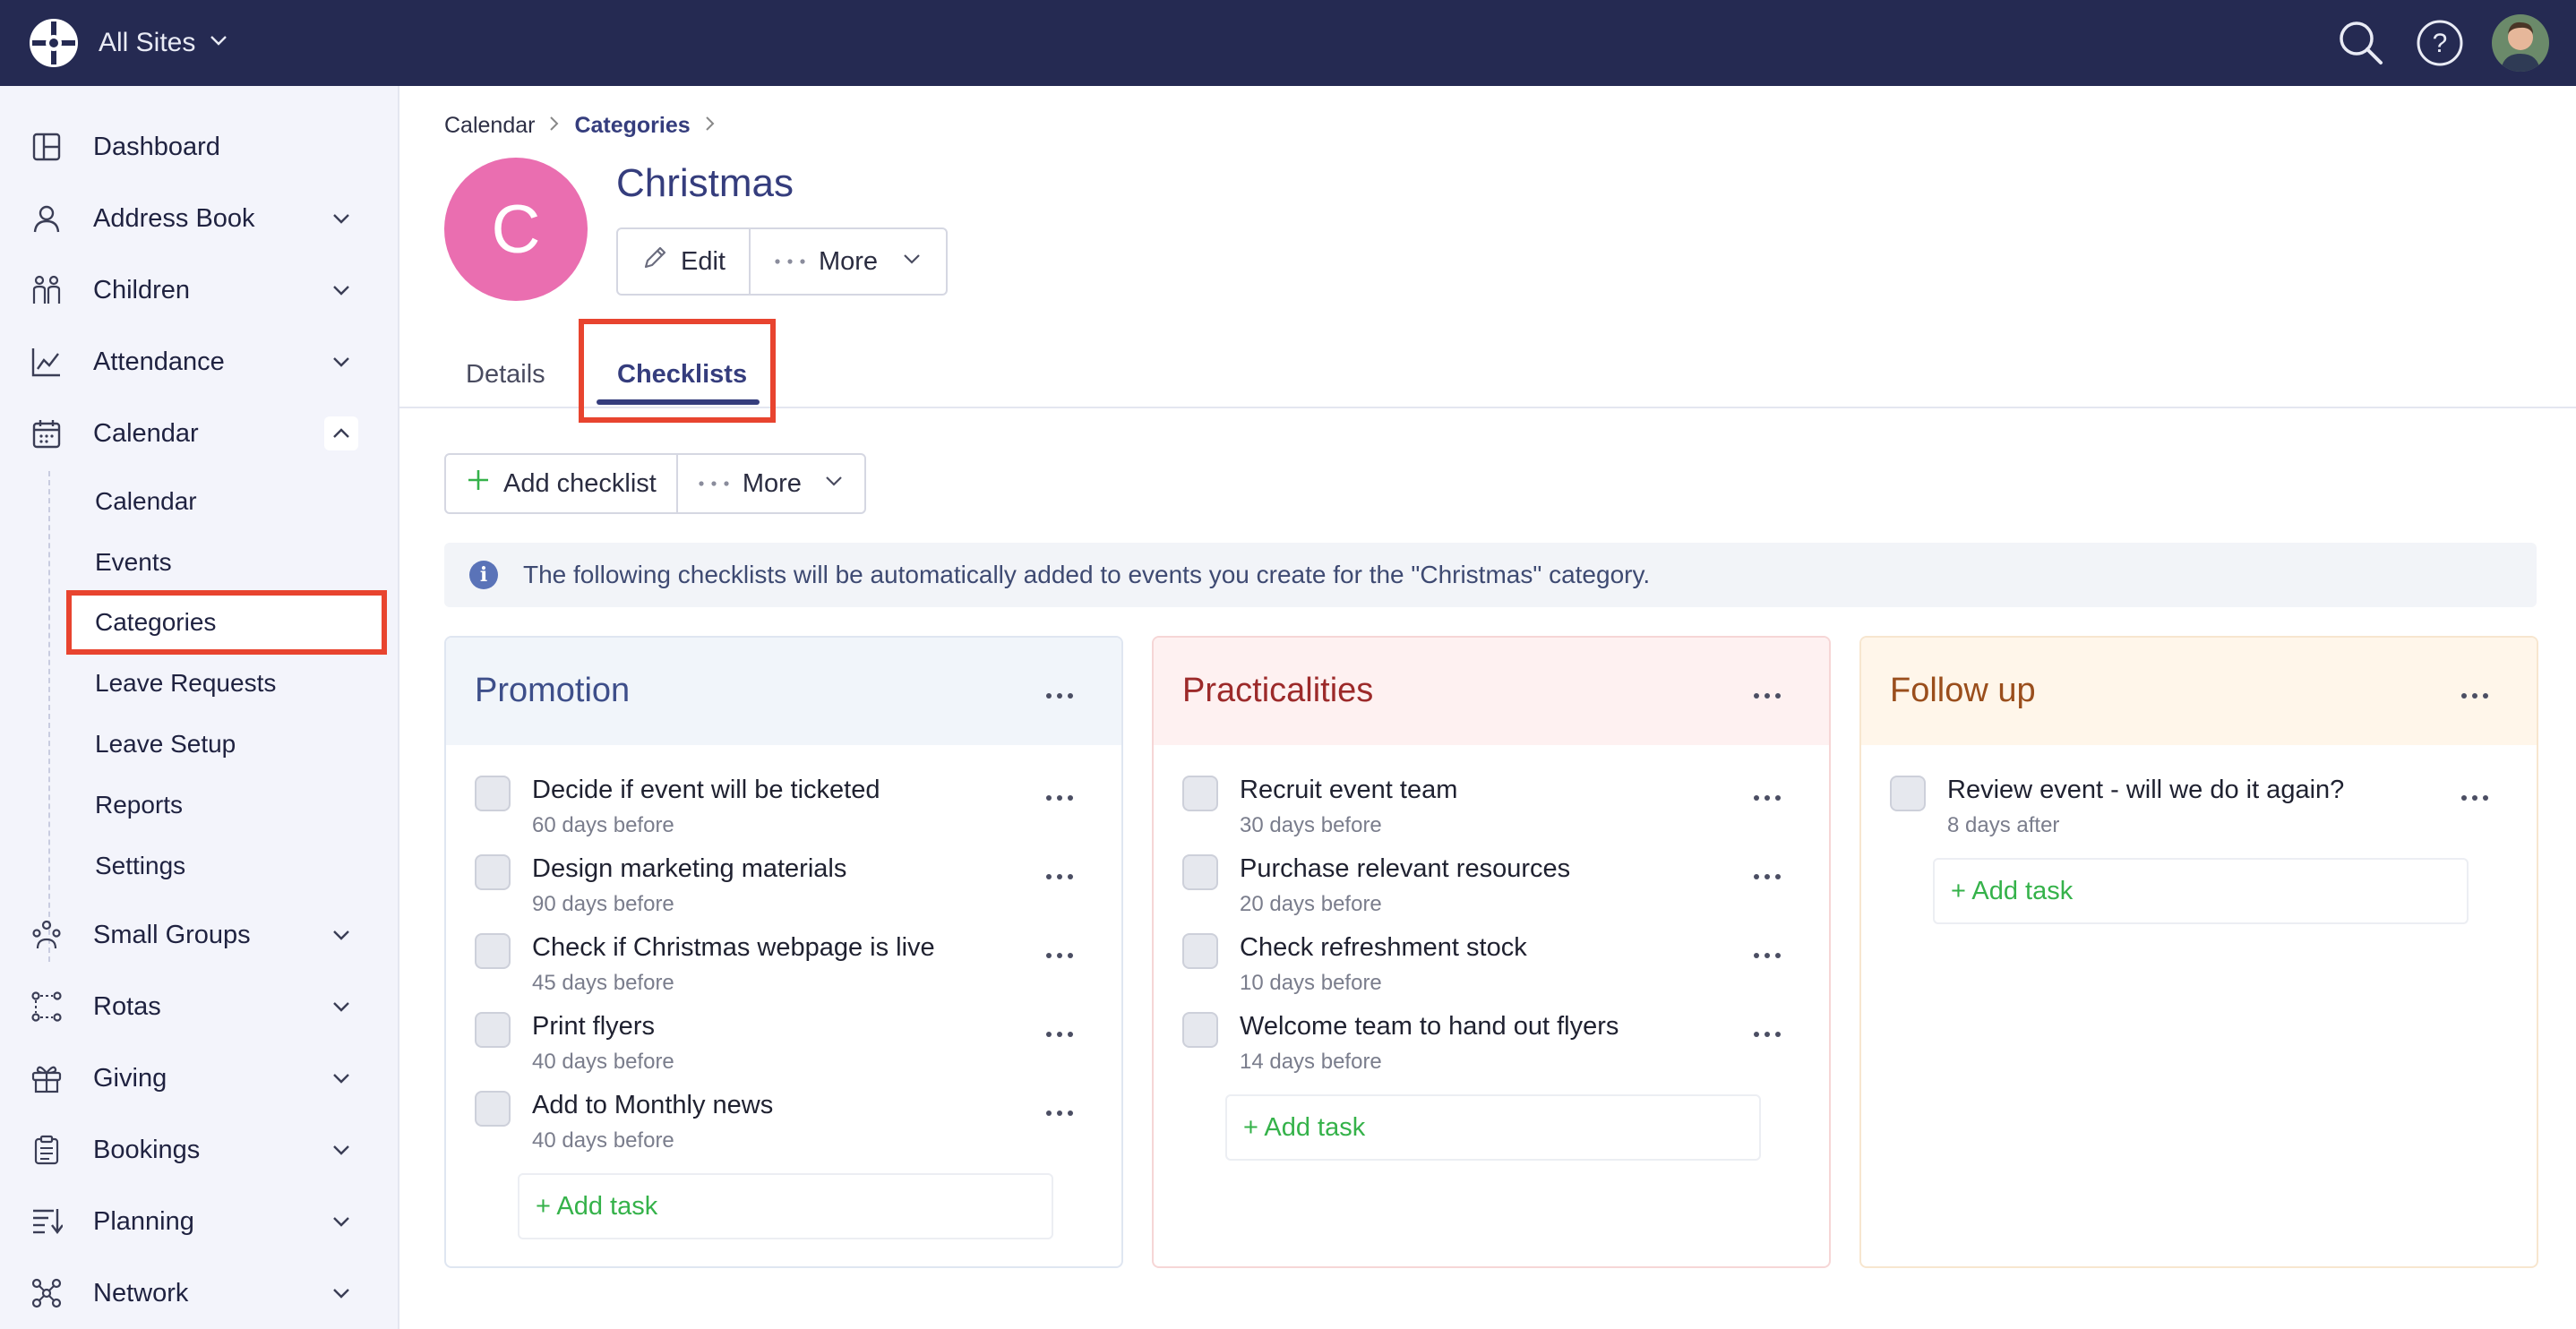 The width and height of the screenshot is (2576, 1329). Describe the element at coordinates (172, 934) in the screenshot. I see `sidebar-item-label: Small Groups` at that location.